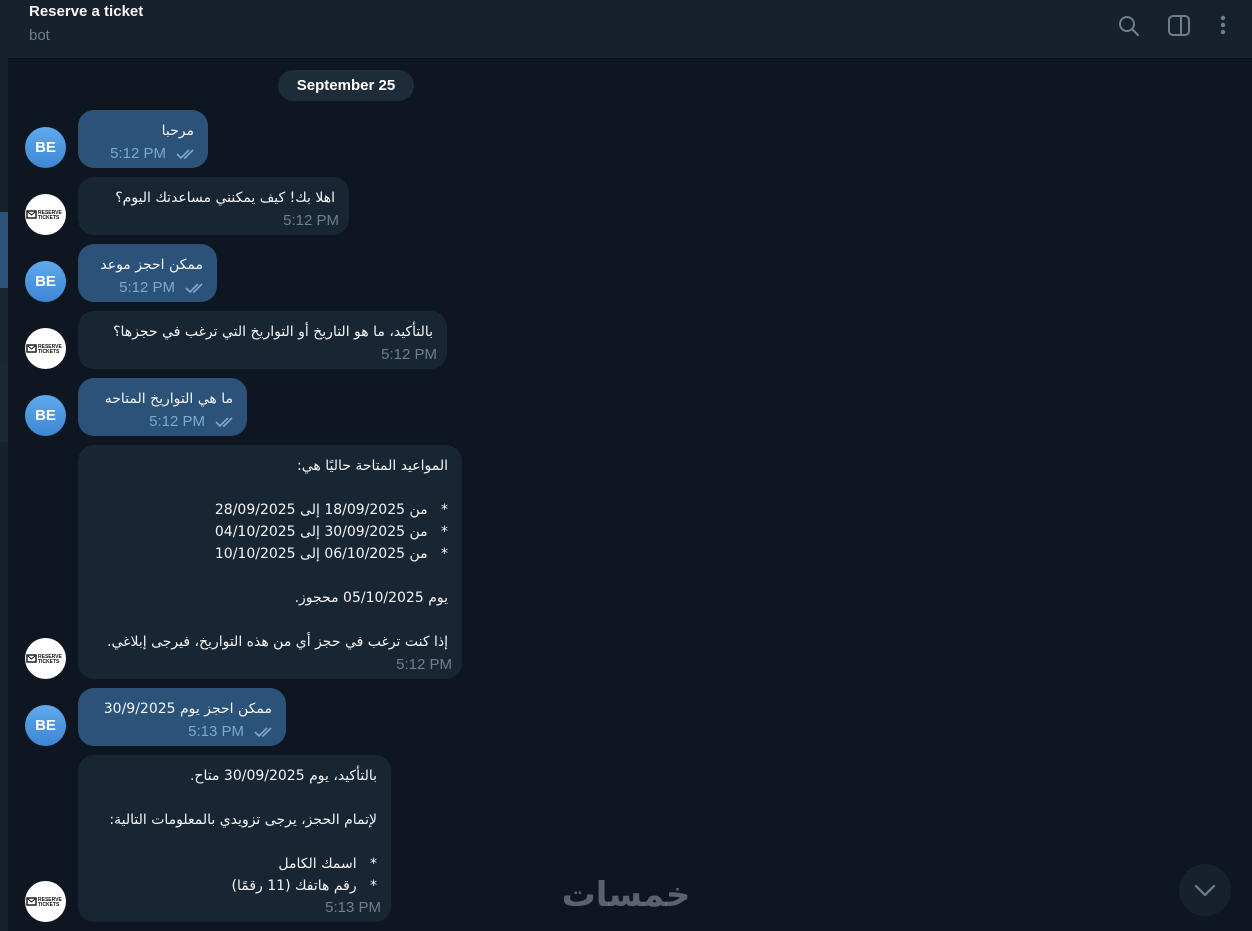 This screenshot has width=1252, height=931. What do you see at coordinates (177, 131) in the screenshot?
I see `message-text: مرحبا` at bounding box center [177, 131].